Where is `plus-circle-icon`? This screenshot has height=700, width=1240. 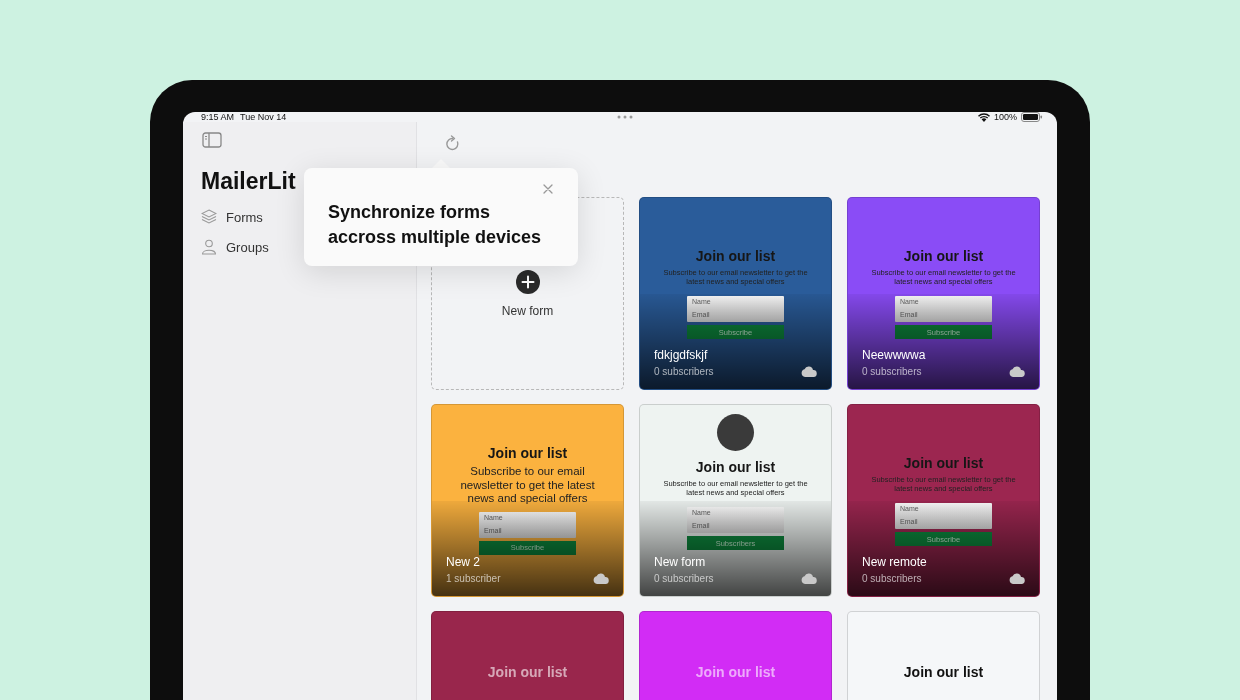
plus-circle-icon is located at coordinates (527, 281).